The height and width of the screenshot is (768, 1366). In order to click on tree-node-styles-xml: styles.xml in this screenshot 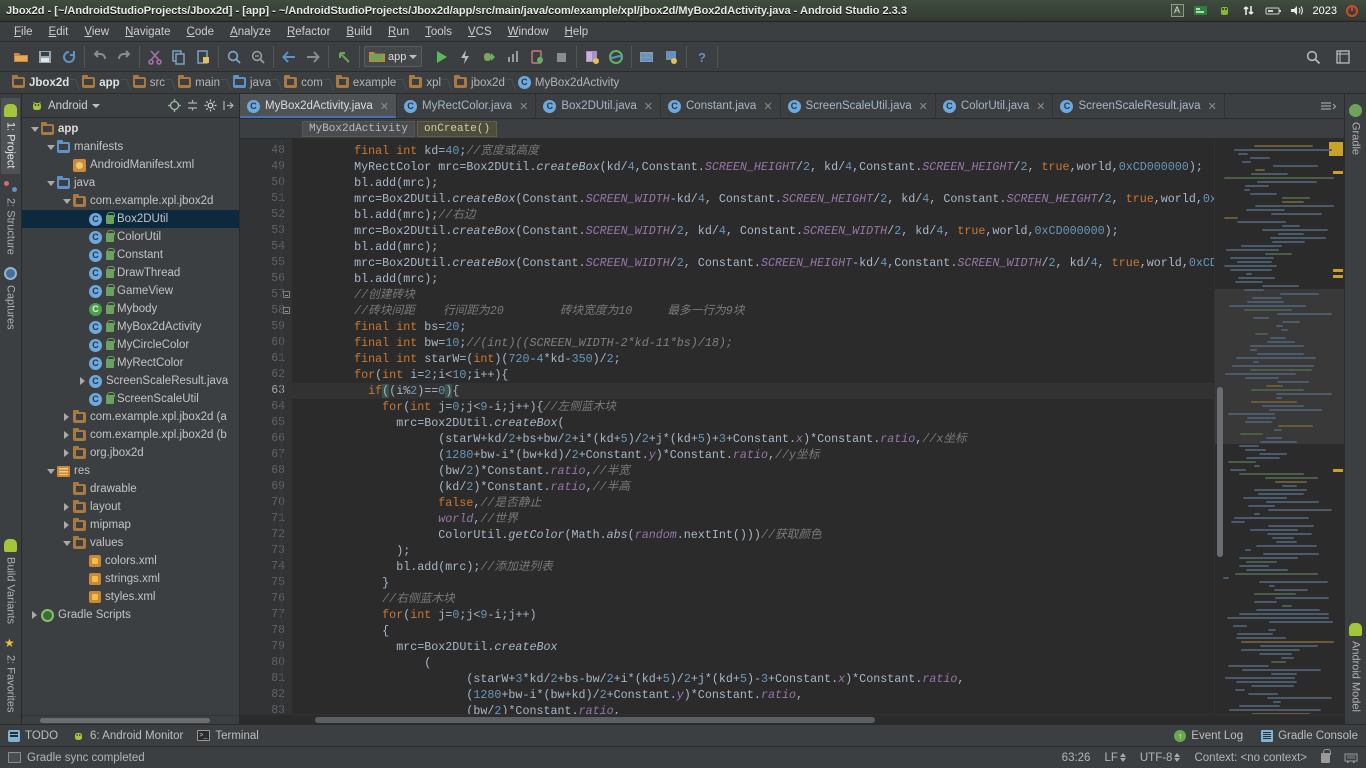, I will do `click(130, 597)`.